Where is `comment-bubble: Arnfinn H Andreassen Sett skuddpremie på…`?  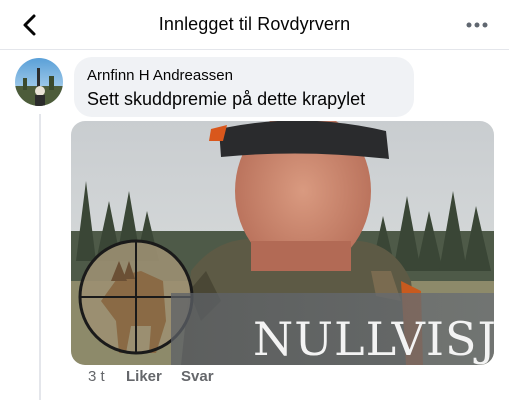 comment-bubble: Arnfinn H Andreassen Sett skuddpremie på… is located at coordinates (244, 87).